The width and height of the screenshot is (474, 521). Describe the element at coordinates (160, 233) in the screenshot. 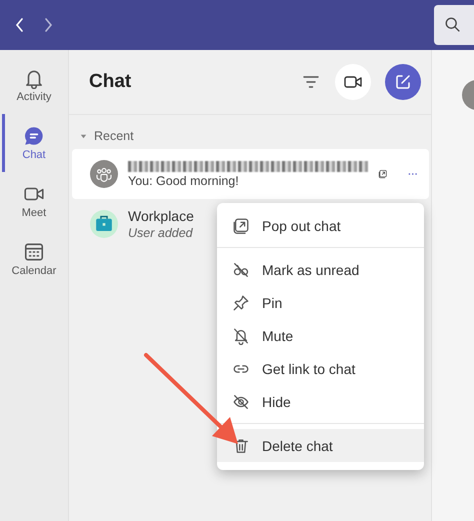

I see `chat-preview: User added` at that location.